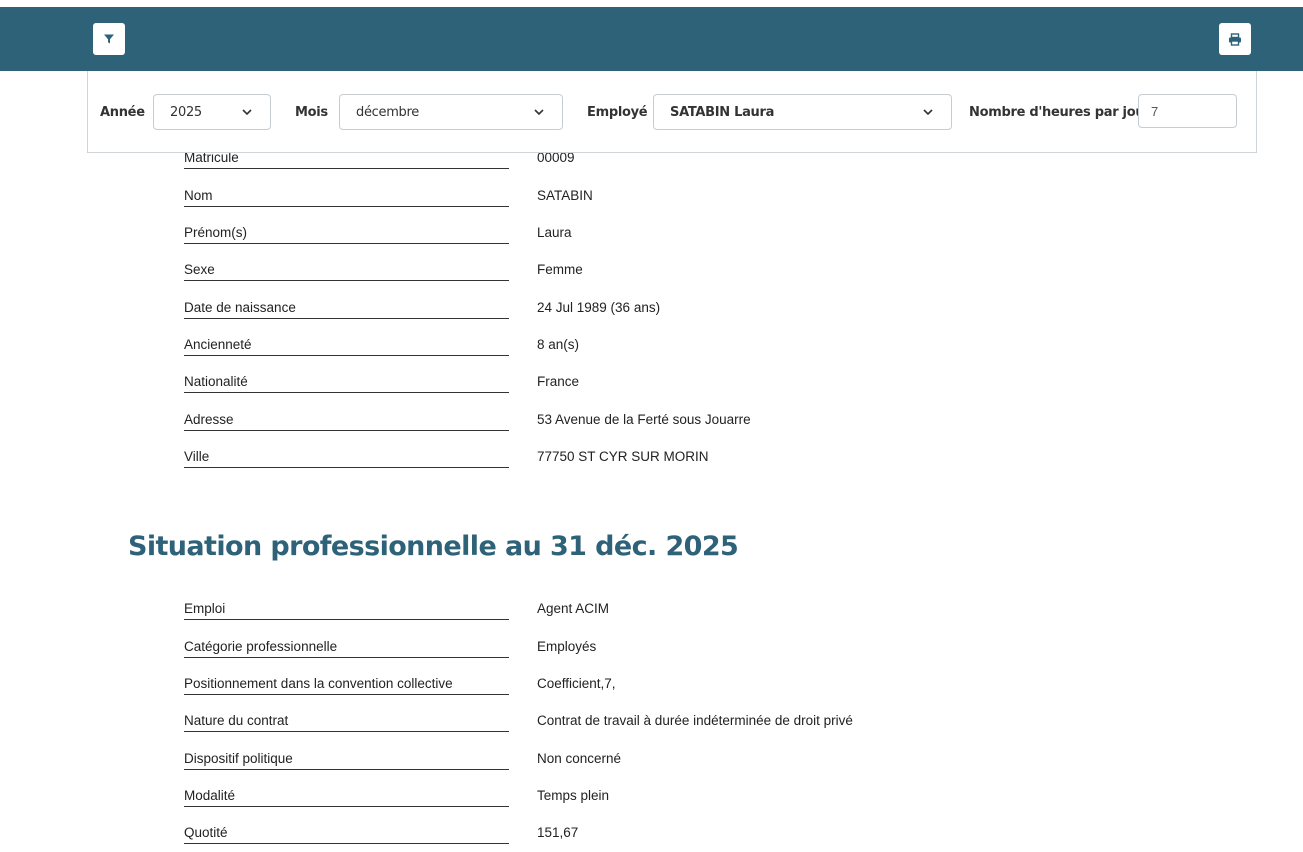  Describe the element at coordinates (346, 309) in the screenshot. I see `row-label: Date de naissance` at that location.